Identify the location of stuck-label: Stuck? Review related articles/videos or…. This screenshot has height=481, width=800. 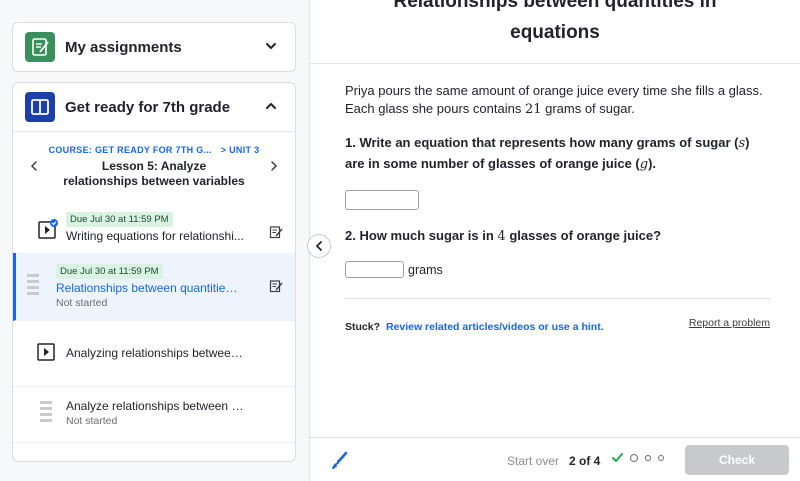
(474, 327).